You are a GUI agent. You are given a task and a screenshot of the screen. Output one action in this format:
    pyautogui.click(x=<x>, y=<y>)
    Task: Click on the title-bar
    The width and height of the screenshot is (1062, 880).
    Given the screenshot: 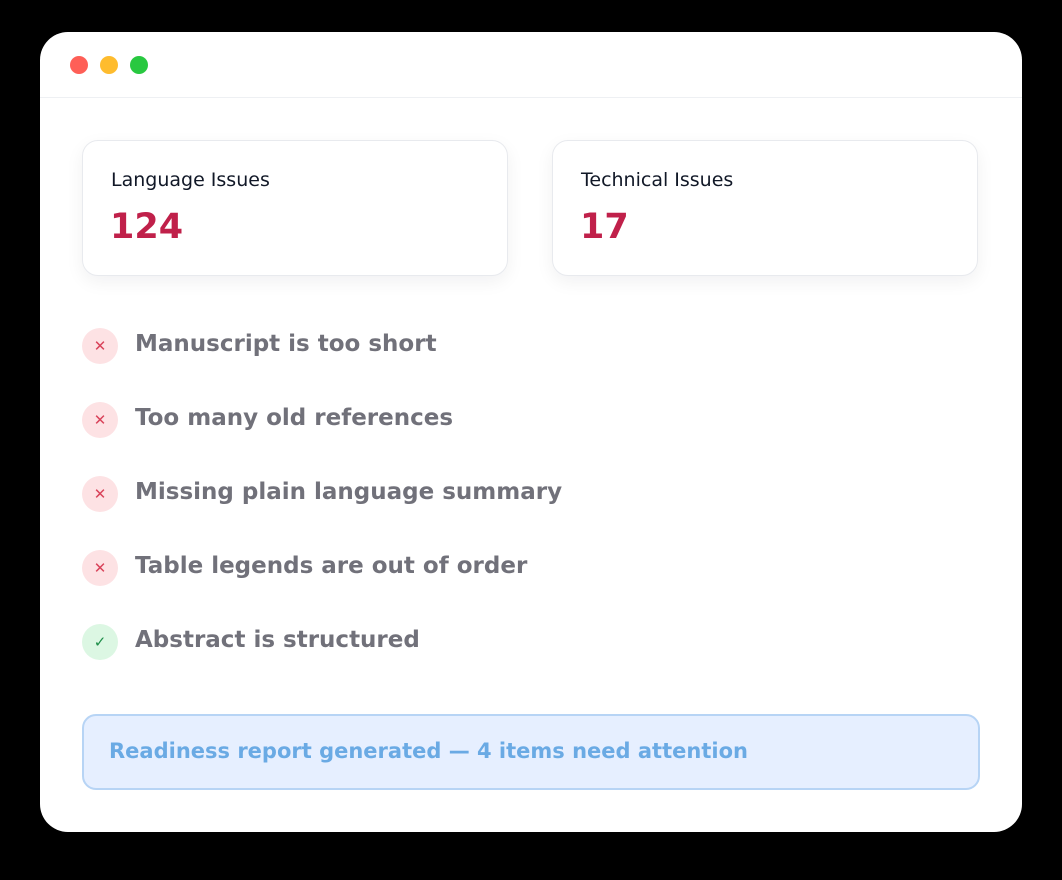 What is the action you would take?
    pyautogui.click(x=531, y=65)
    